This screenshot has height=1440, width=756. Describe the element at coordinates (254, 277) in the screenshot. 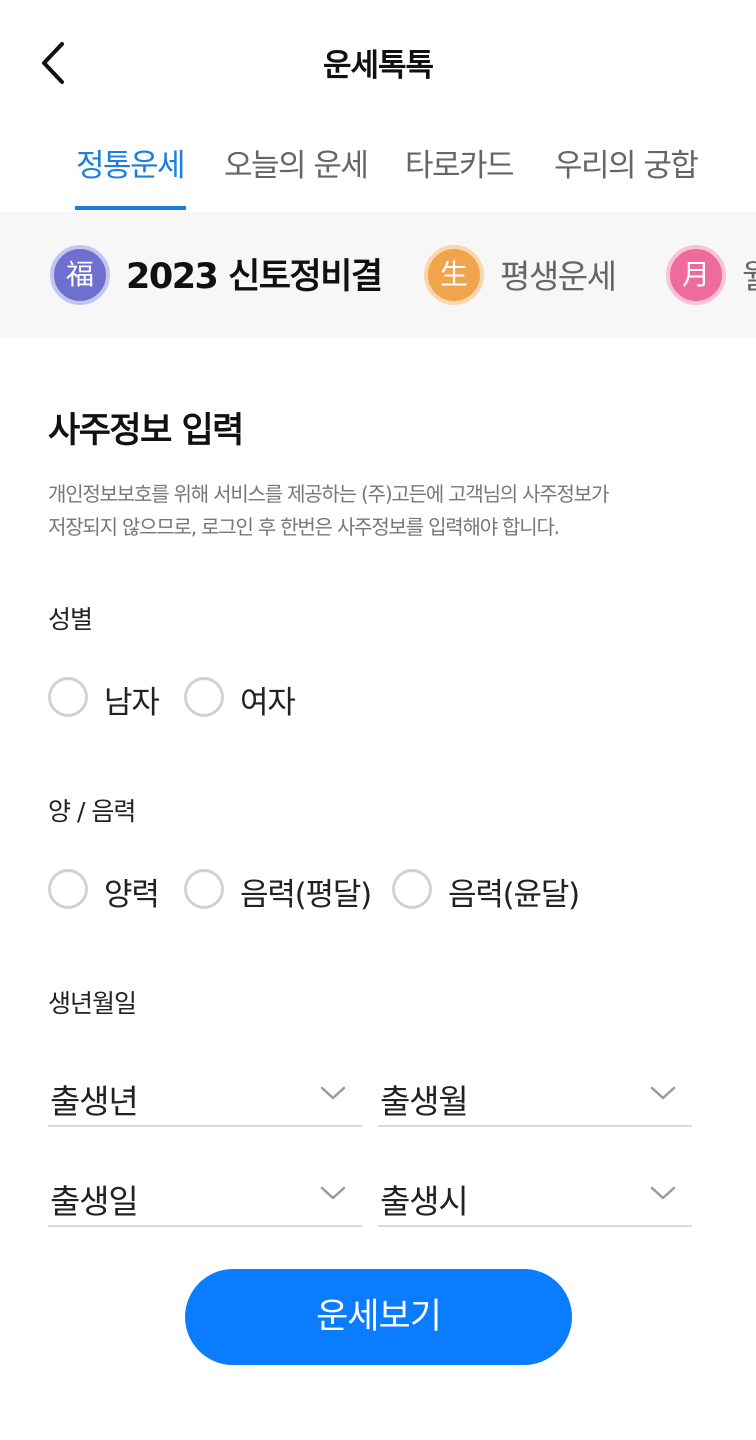

I see `category-label: 2023 신토정비결` at that location.